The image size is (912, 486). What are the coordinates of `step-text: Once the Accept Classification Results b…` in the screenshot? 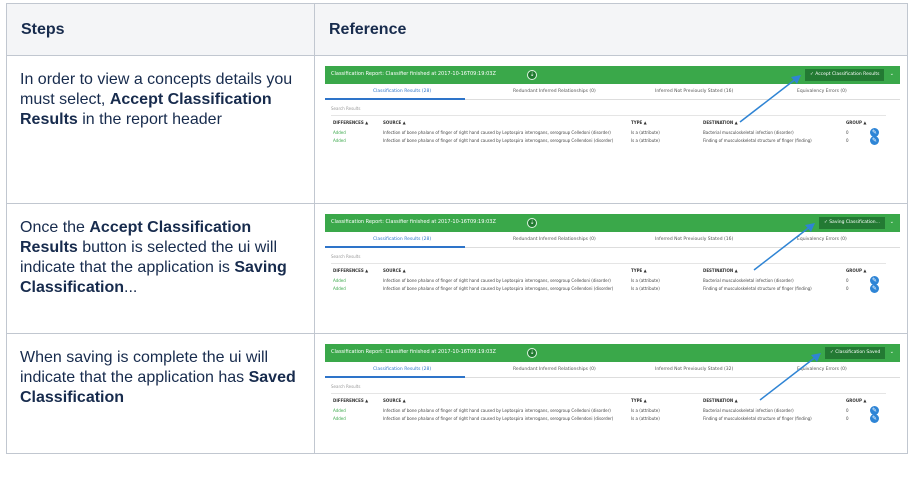 It's located at (160, 268).